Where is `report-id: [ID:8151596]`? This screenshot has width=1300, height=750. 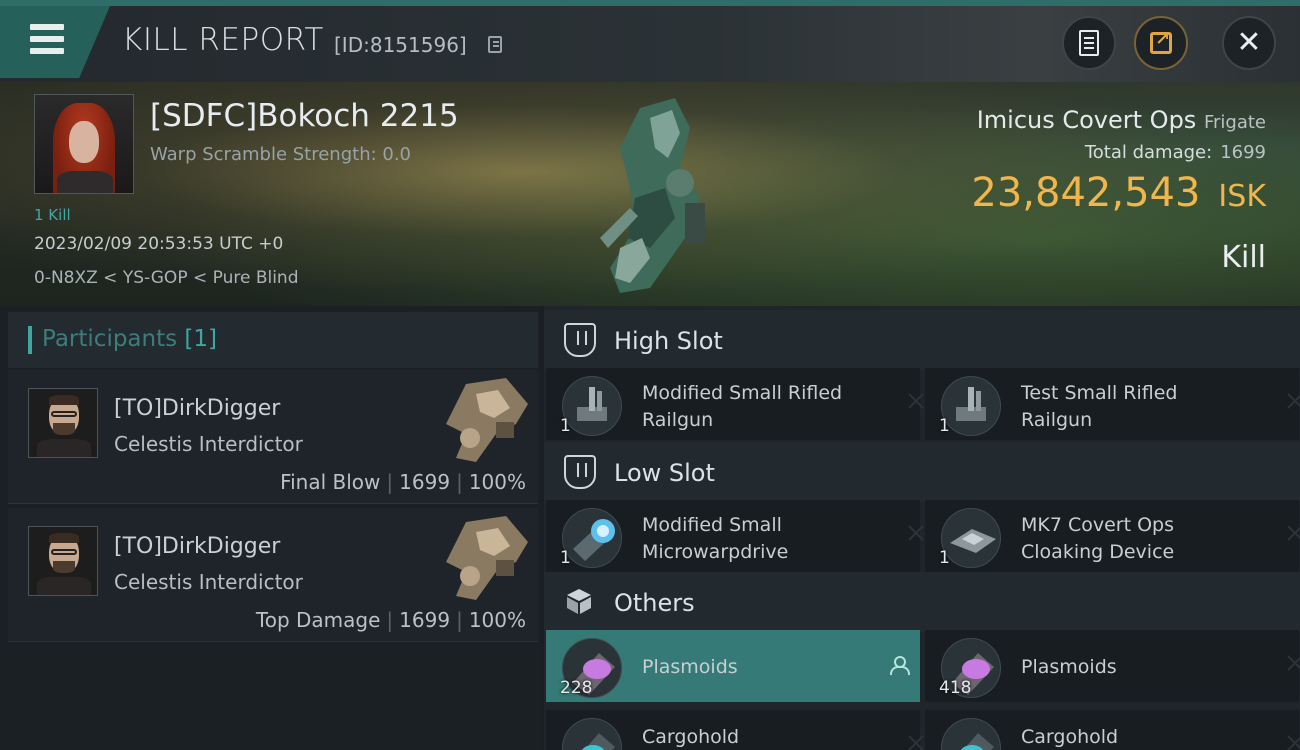 report-id: [ID:8151596] is located at coordinates (400, 45).